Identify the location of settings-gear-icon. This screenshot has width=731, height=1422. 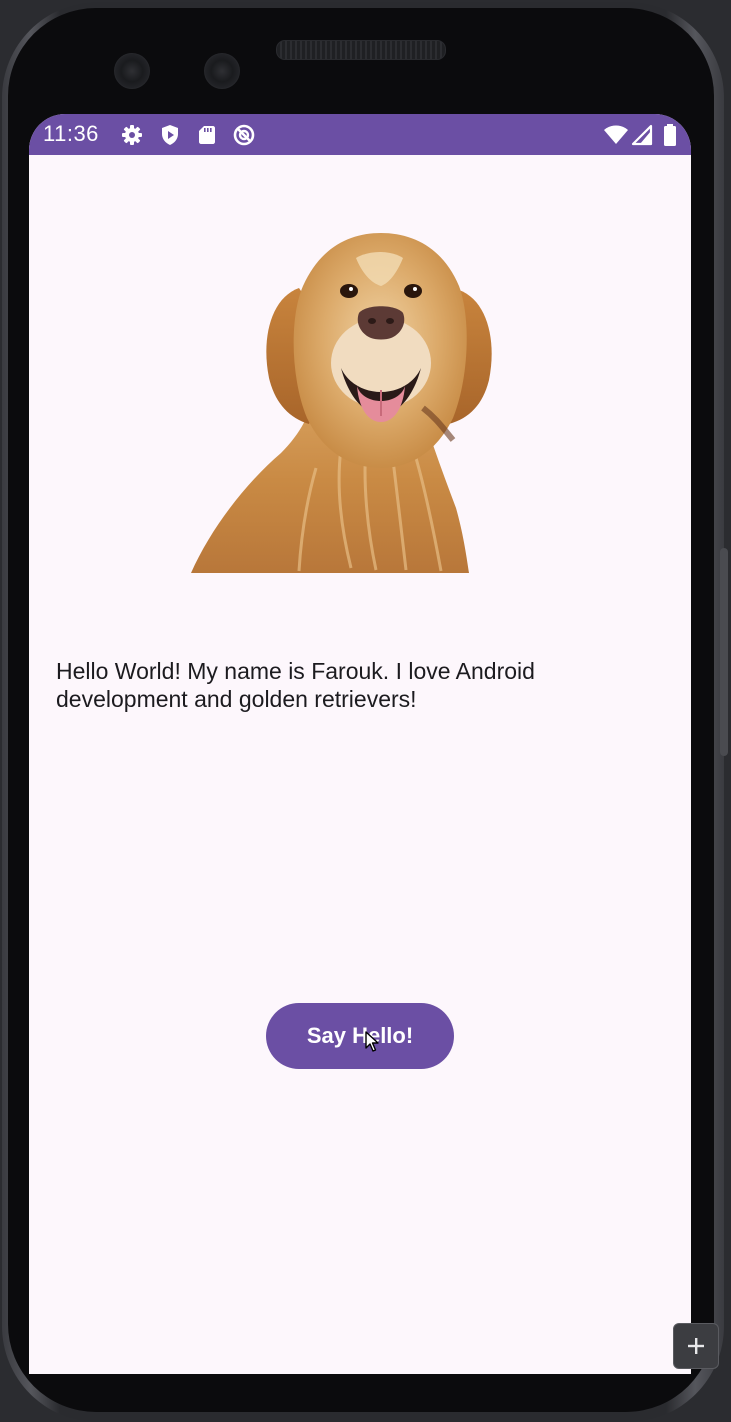
(132, 135).